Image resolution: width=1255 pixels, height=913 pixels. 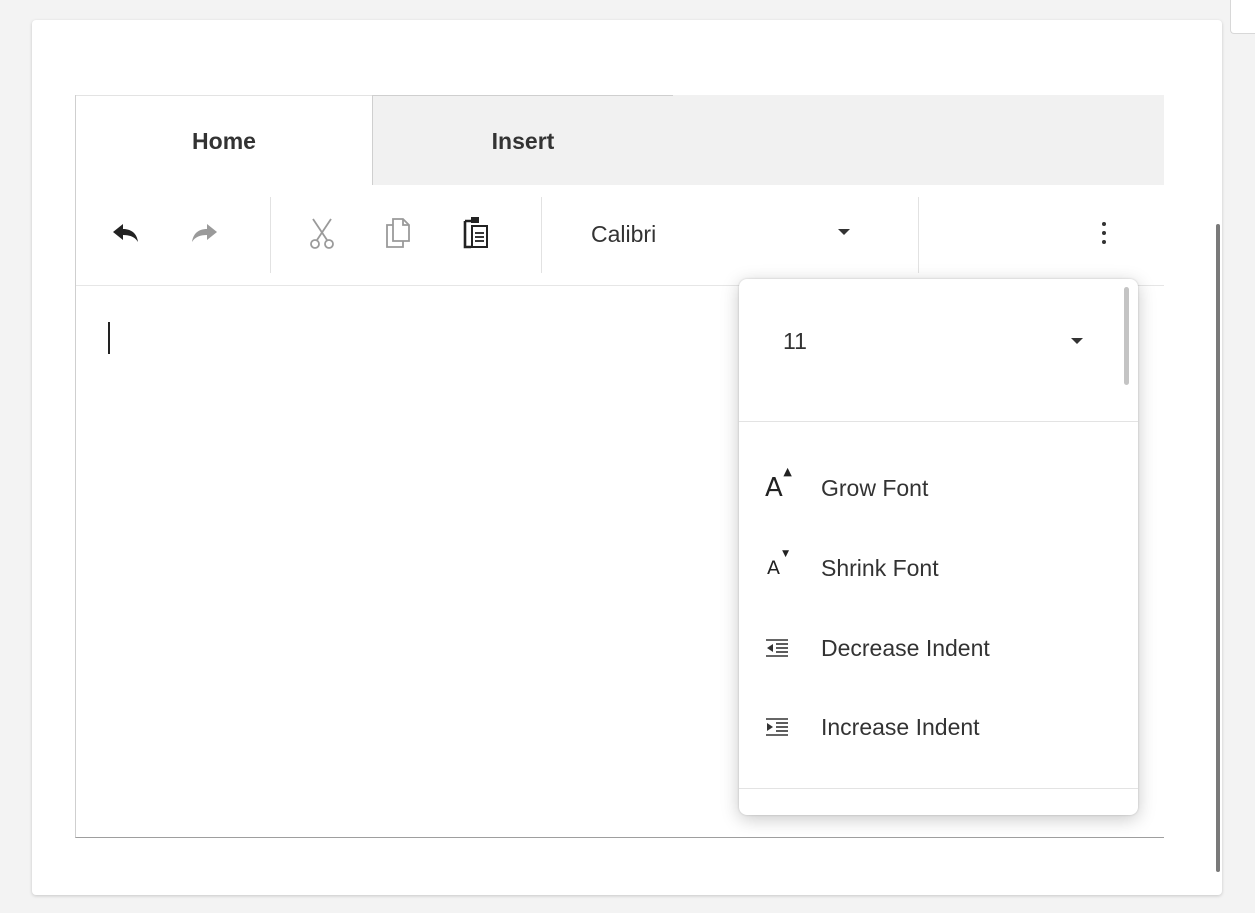 I want to click on ribbon-tab-bar: Home Insert, so click(x=620, y=140).